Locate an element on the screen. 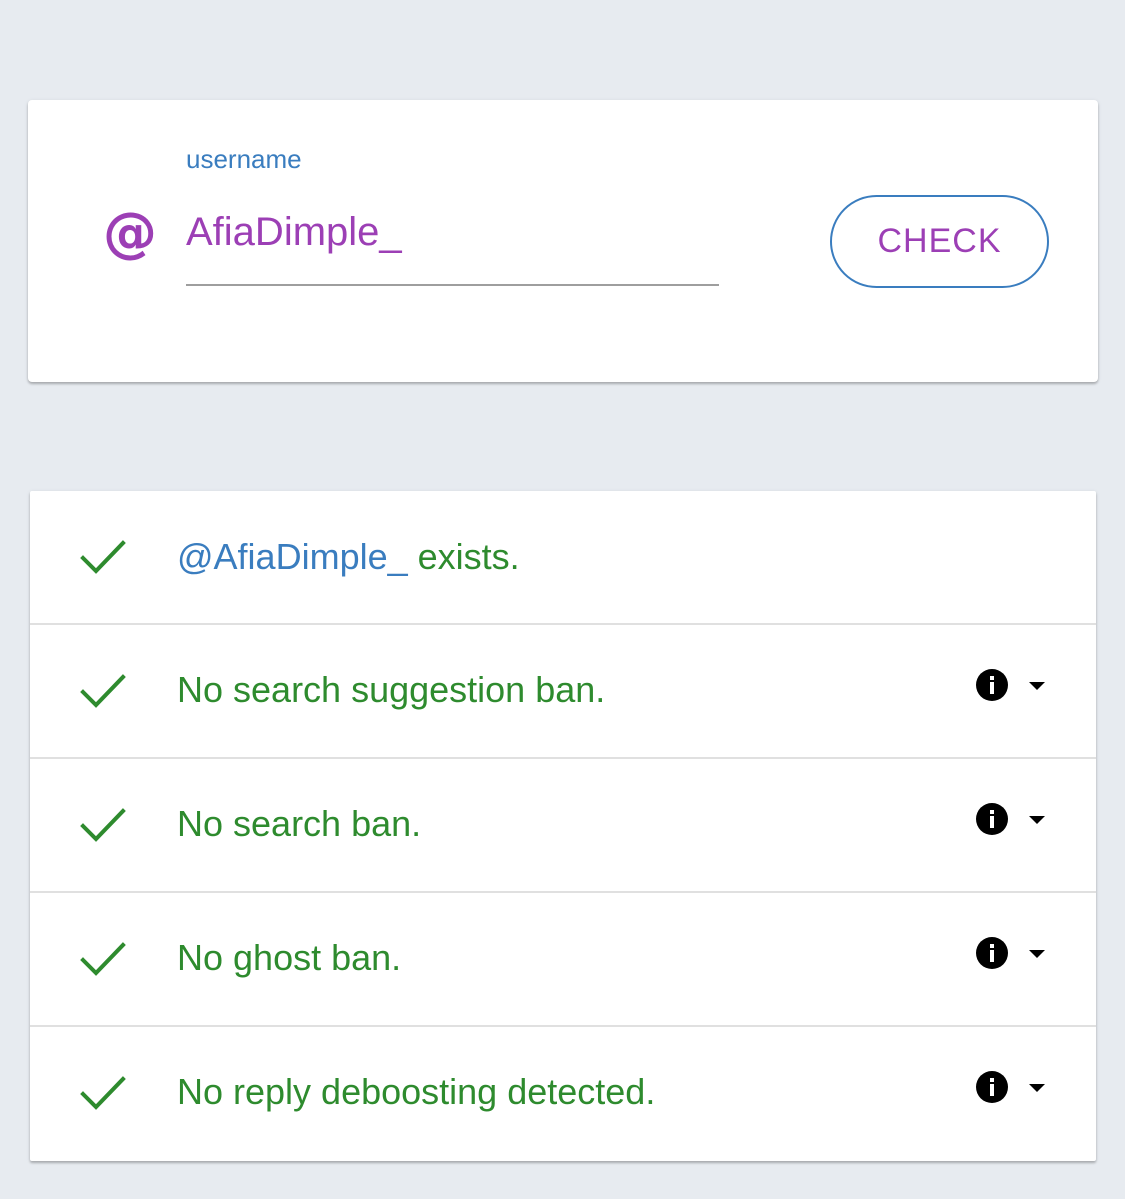 The image size is (1125, 1199). username-handle-link: @AfiaDimple_ is located at coordinates (292, 556).